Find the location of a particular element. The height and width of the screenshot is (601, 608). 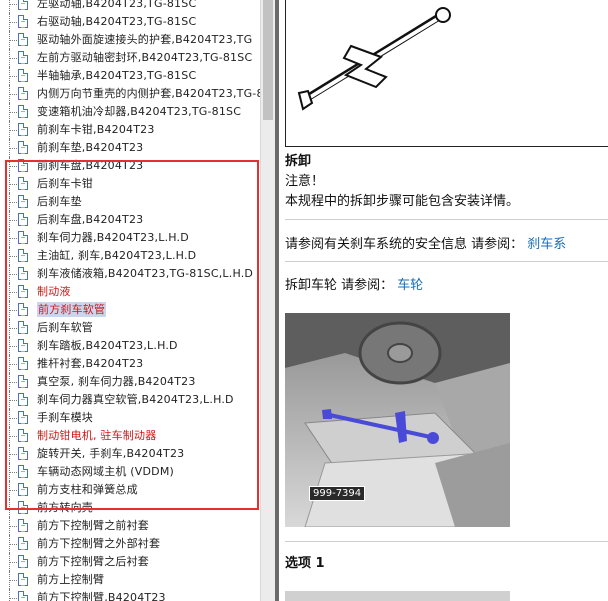

safety-text: 请参阅有关刹车系统的安全信息 请参阅： is located at coordinates (404, 244).